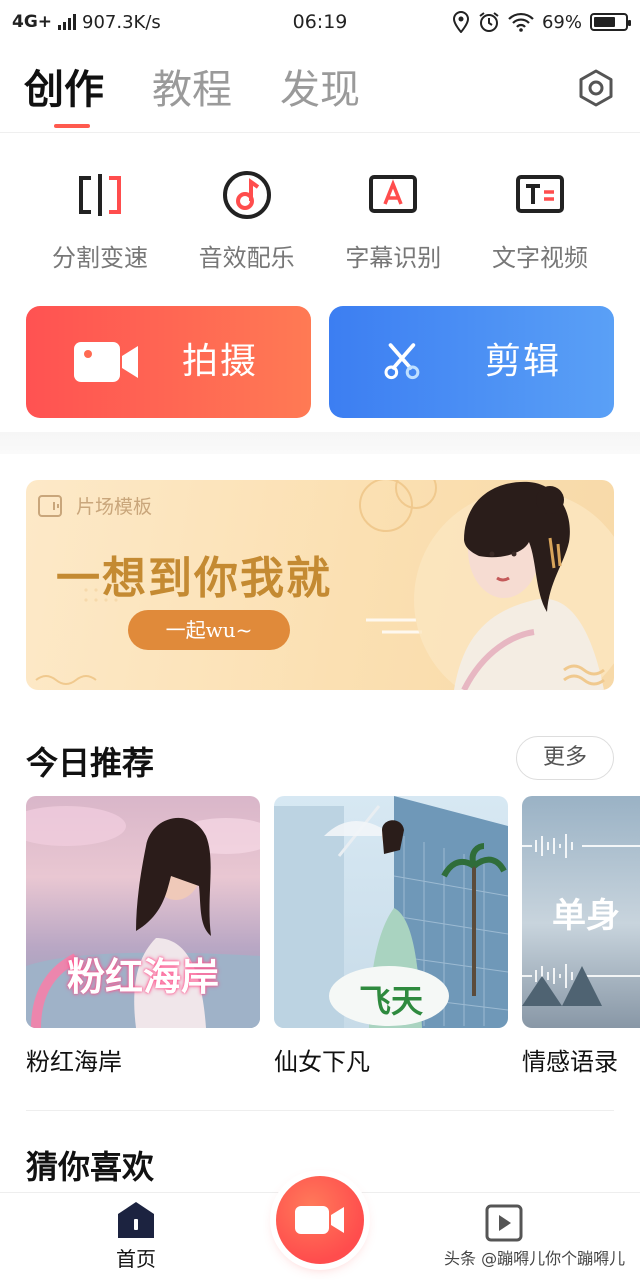 The height and width of the screenshot is (1280, 640). What do you see at coordinates (192, 90) in the screenshot?
I see `tab-tutorial: 教程` at bounding box center [192, 90].